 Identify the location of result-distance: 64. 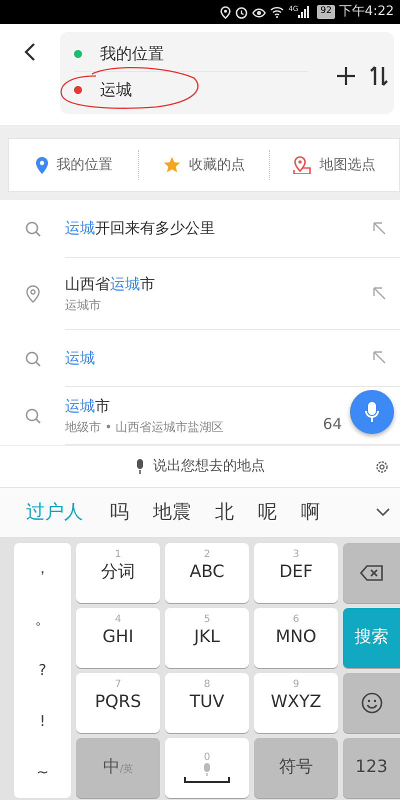
(332, 425).